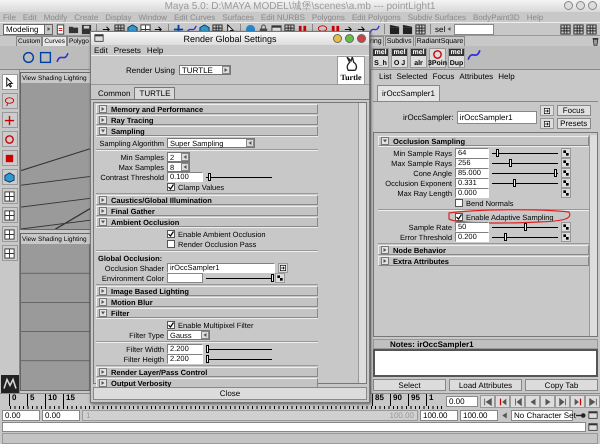 This screenshot has width=600, height=444. Describe the element at coordinates (485, 344) in the screenshot. I see `notes-label: Notes: irOccSampler1` at that location.